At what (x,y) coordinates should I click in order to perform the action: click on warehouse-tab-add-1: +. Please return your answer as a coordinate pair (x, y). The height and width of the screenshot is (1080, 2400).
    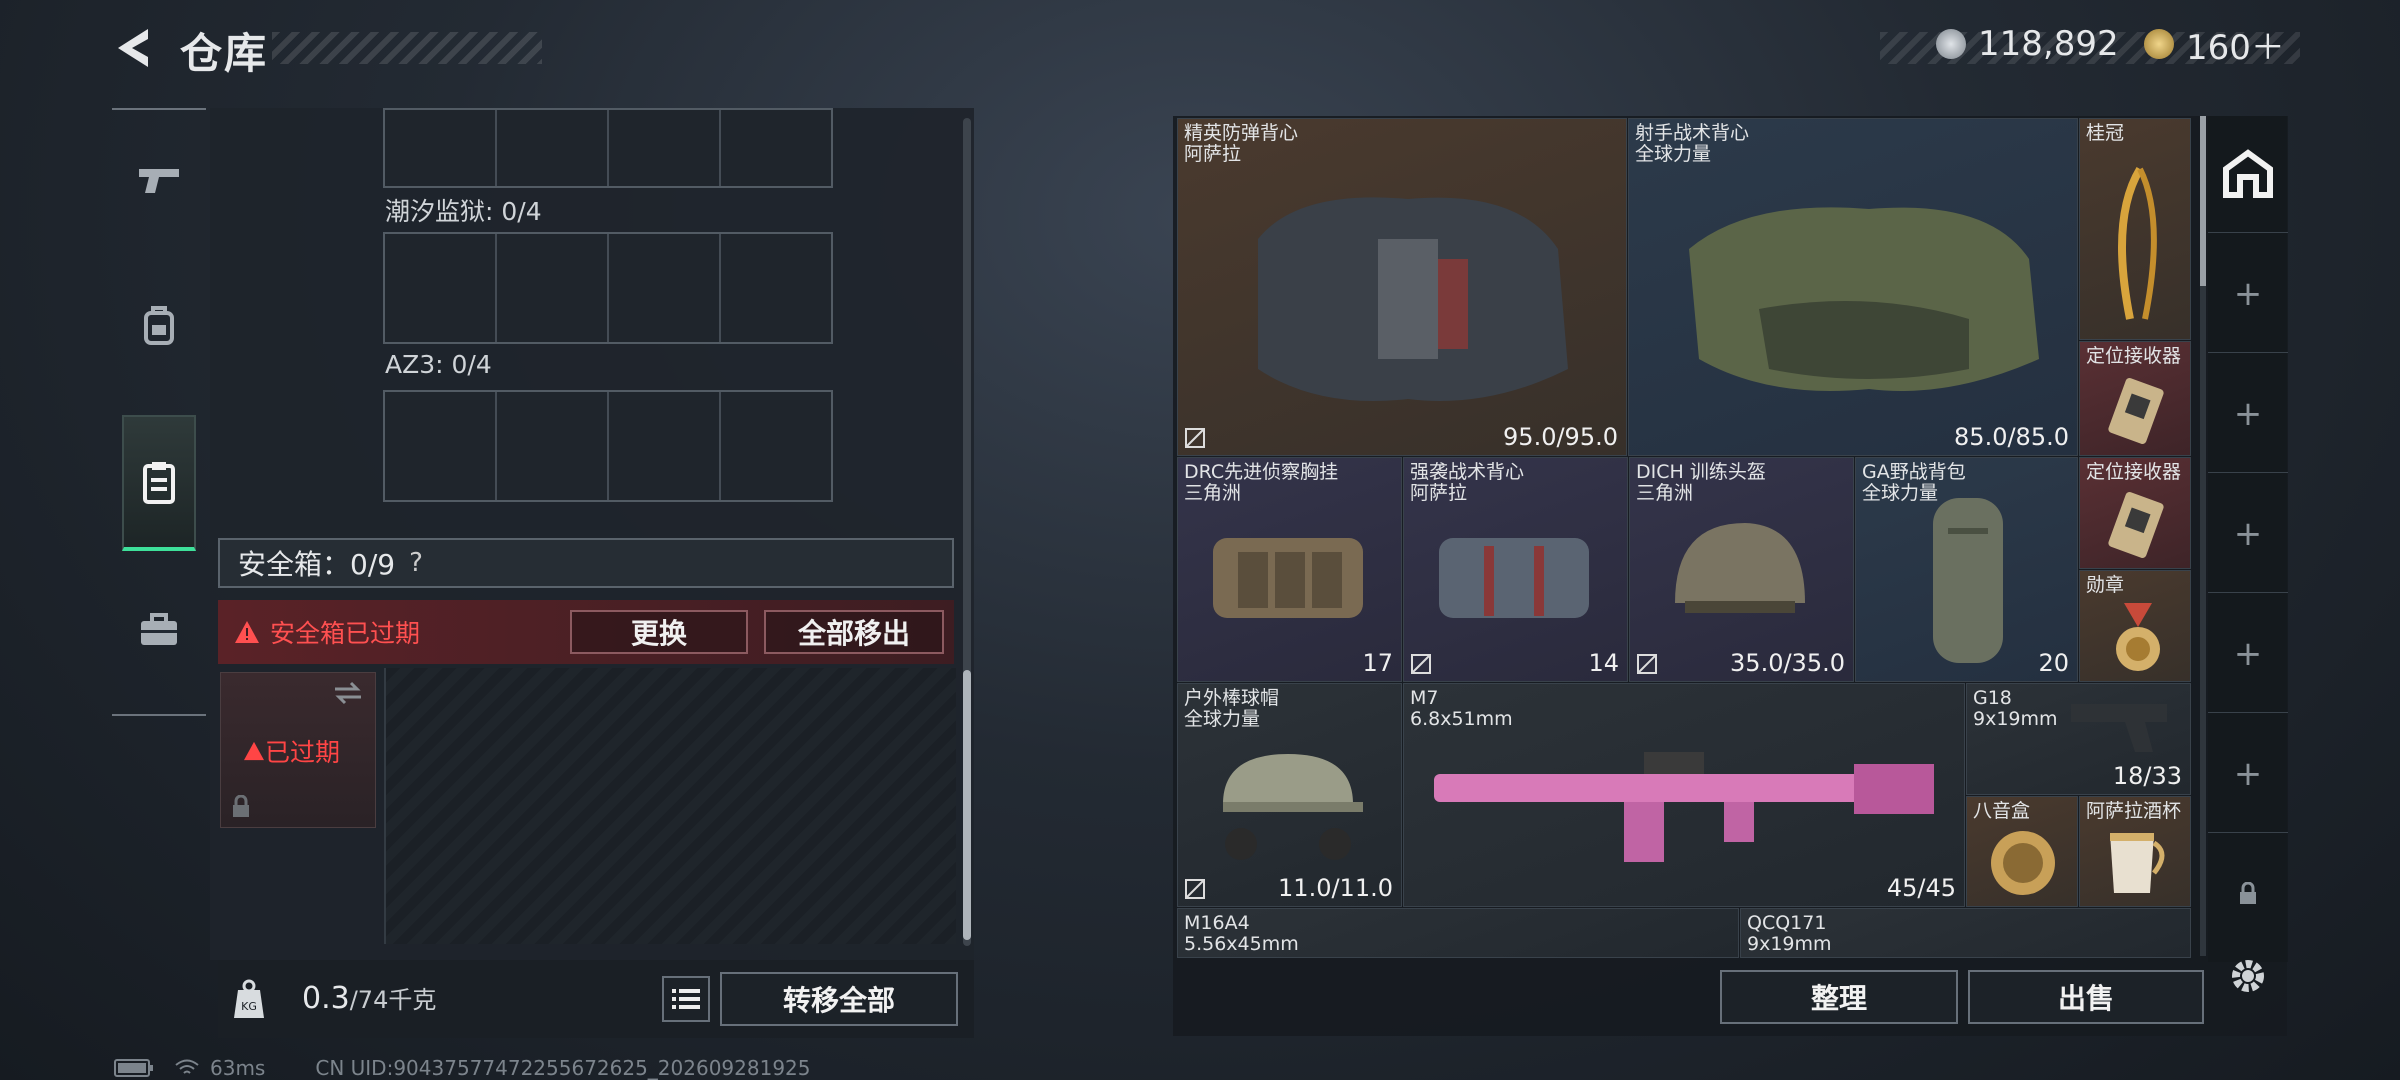
    Looking at the image, I should click on (2248, 294).